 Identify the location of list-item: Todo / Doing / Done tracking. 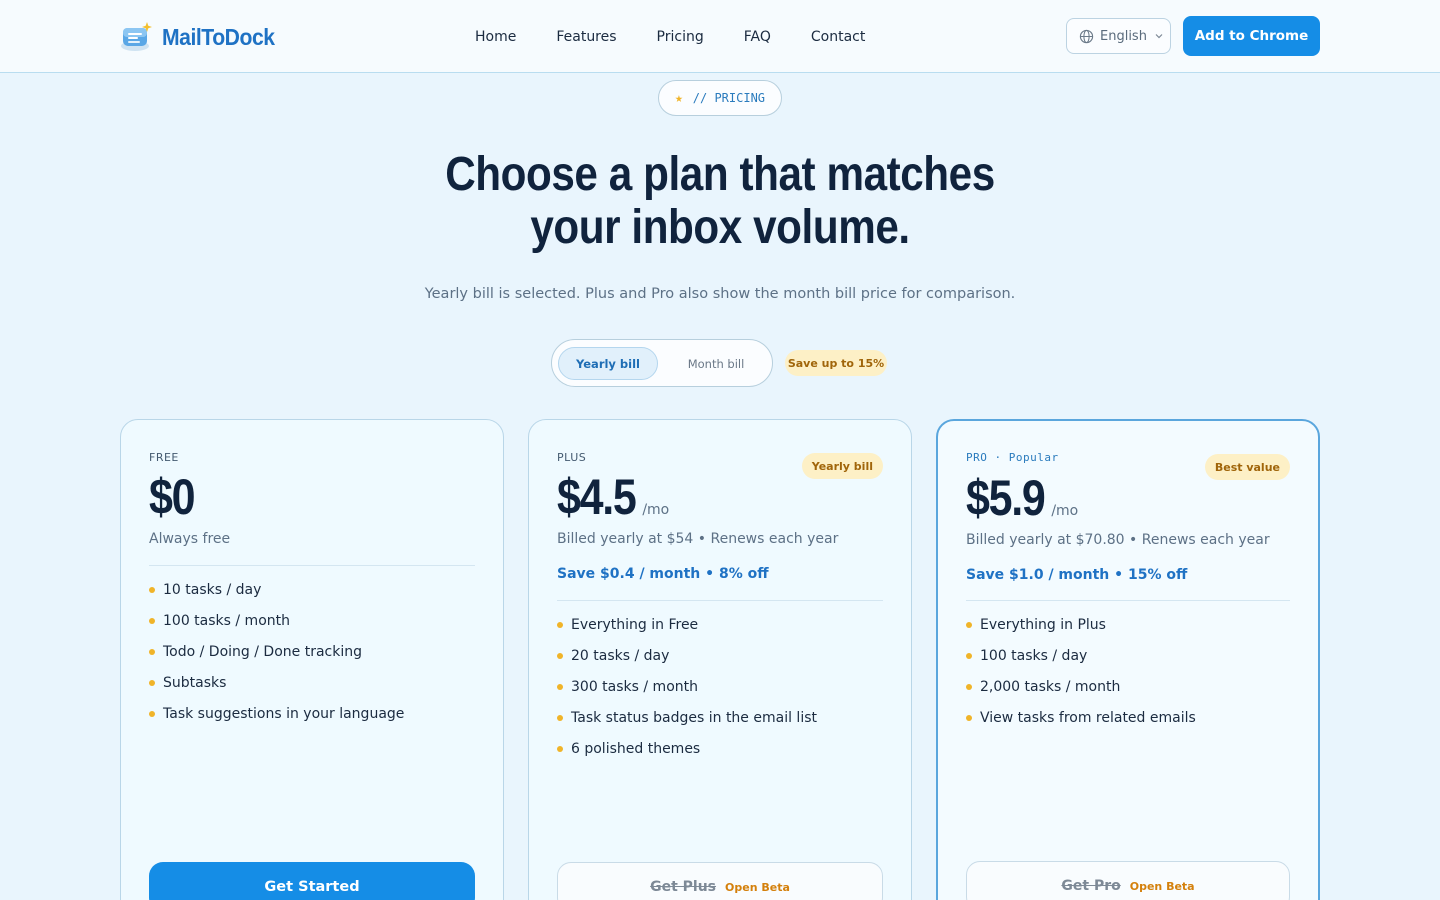
(276, 657).